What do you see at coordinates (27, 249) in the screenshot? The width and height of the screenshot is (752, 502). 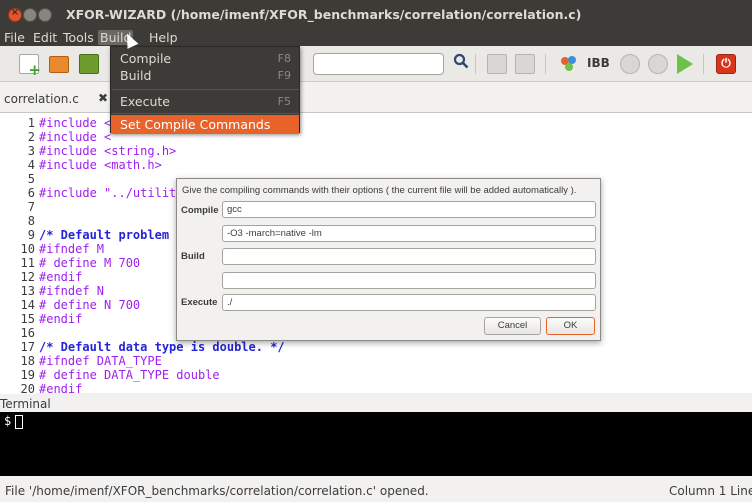 I see `line-number: 10` at bounding box center [27, 249].